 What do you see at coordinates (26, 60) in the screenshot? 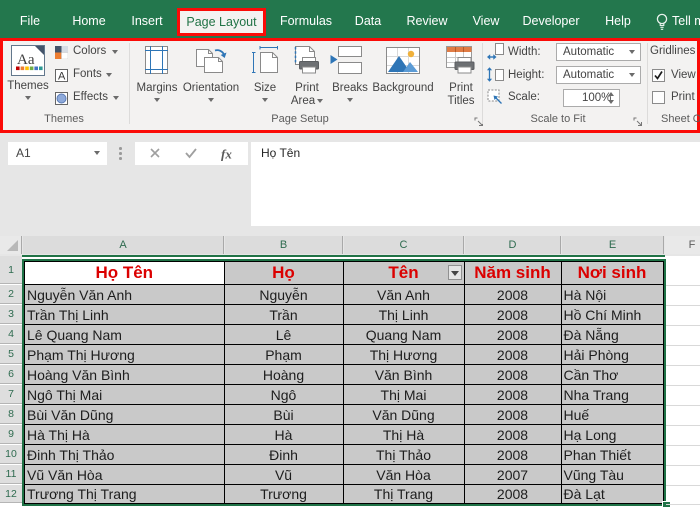
I see `svg-text: Aa` at bounding box center [26, 60].